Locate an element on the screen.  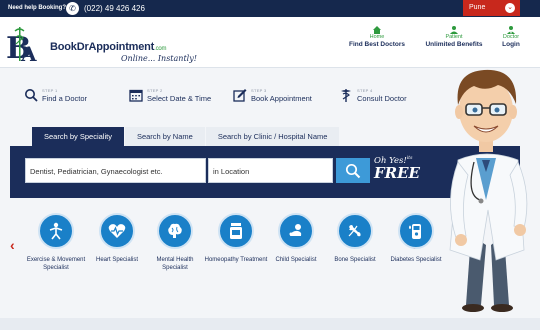
step-4: STEP 4 Consult Doctor is located at coordinates (373, 95).